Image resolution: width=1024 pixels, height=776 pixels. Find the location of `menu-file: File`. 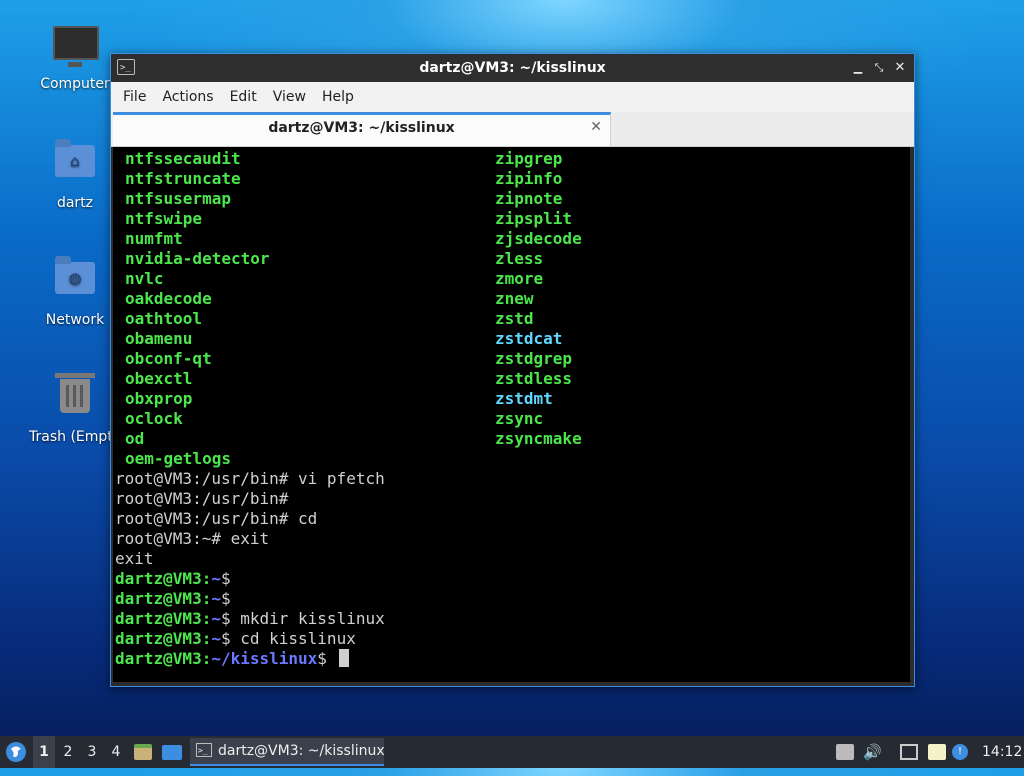

menu-file: File is located at coordinates (134, 97).